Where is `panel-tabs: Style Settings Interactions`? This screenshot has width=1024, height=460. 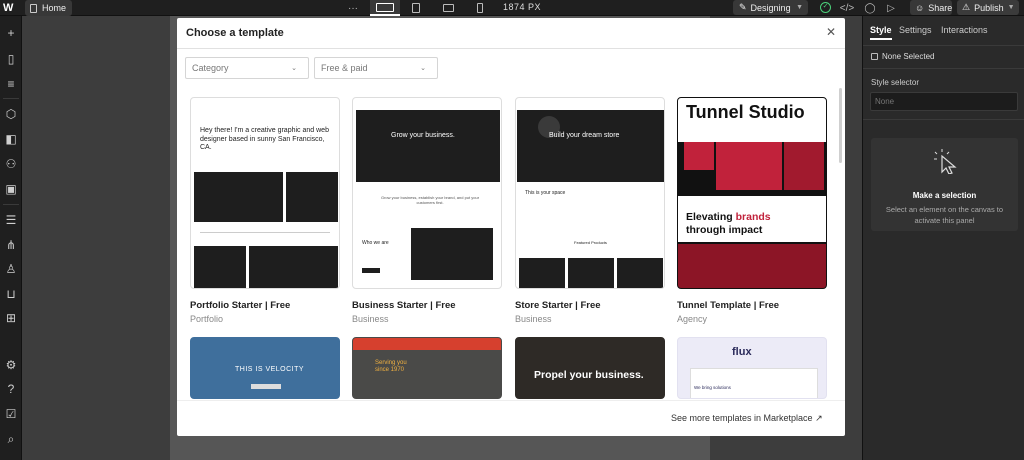
panel-tabs: Style Settings Interactions is located at coordinates (943, 31).